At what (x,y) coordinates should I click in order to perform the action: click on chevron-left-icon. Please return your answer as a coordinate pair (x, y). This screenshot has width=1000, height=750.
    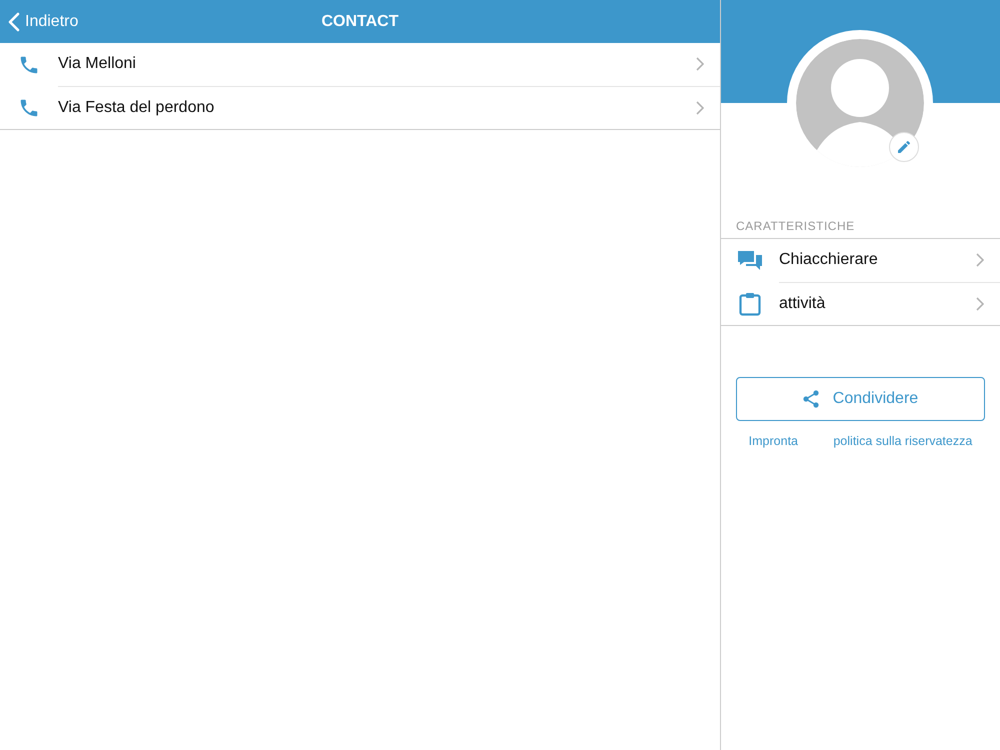
    Looking at the image, I should click on (14, 22).